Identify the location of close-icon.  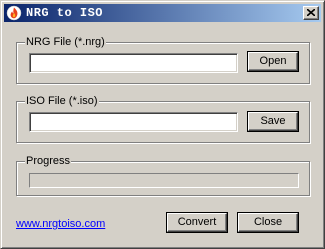
(311, 12).